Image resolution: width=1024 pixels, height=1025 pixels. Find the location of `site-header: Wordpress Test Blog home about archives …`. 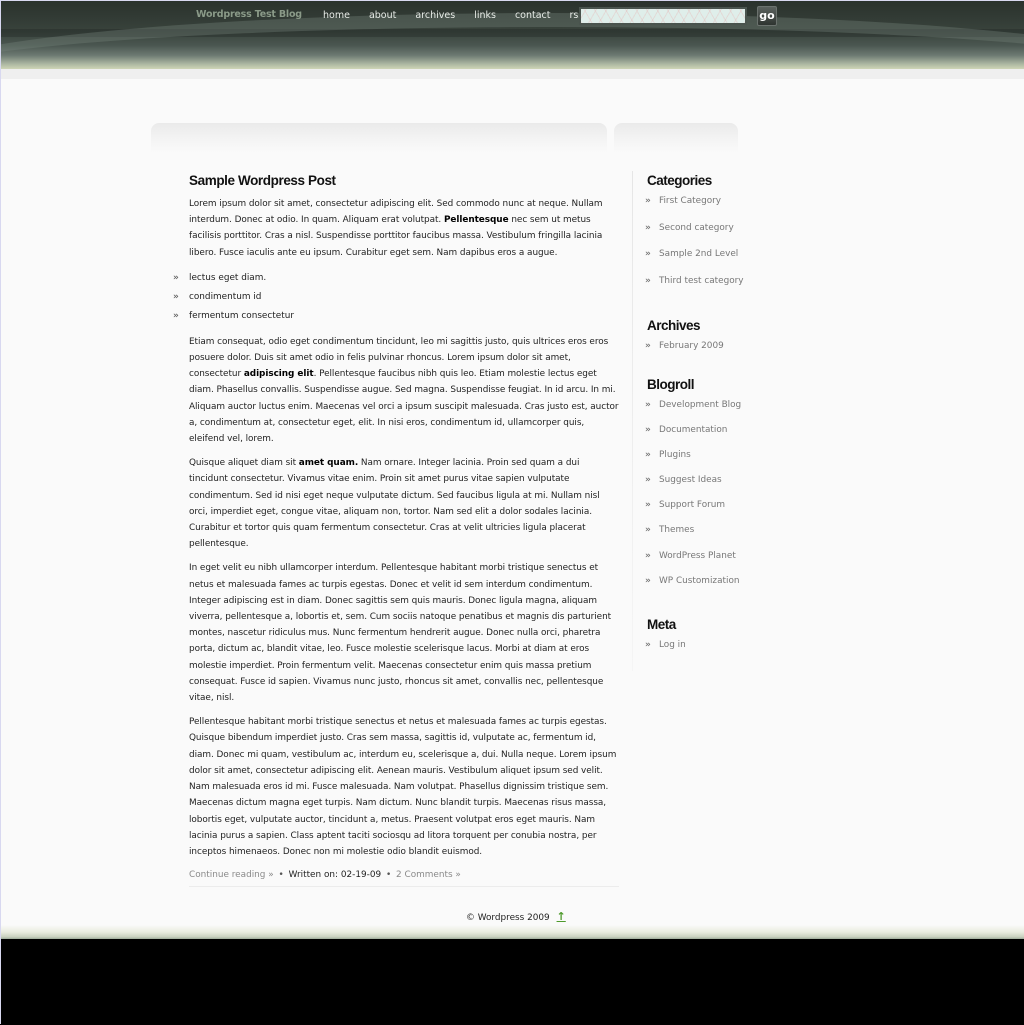

site-header: Wordpress Test Blog home about archives … is located at coordinates (512, 35).